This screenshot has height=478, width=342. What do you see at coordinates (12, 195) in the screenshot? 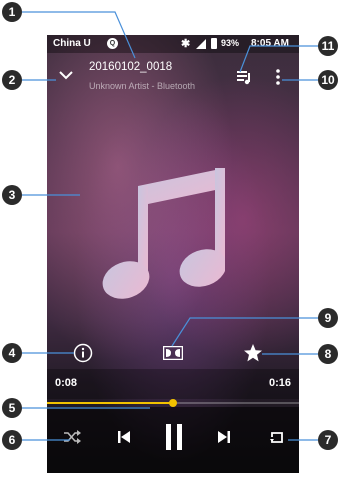
I see `callout-badge: 3` at bounding box center [12, 195].